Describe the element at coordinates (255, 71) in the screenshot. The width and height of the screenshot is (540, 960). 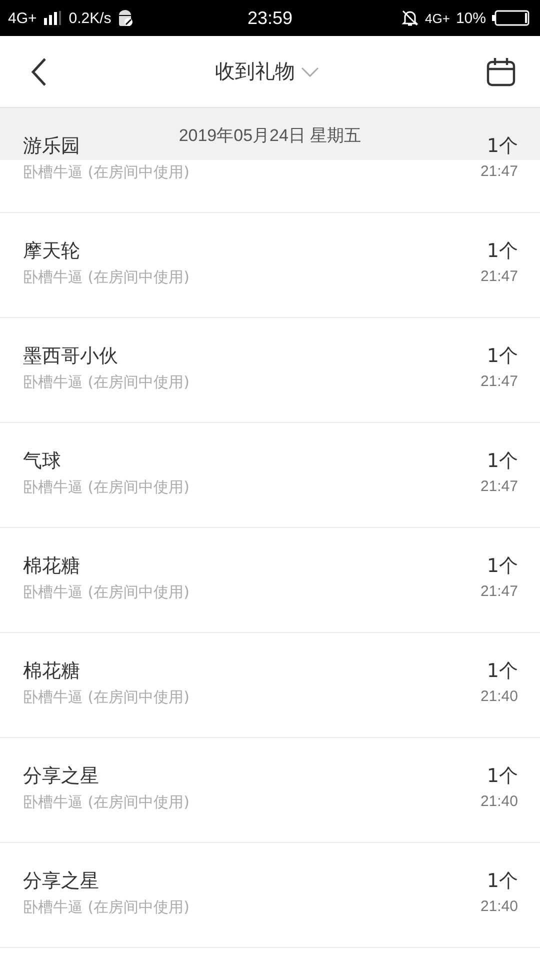
I see `page-title: 收到礼物` at that location.